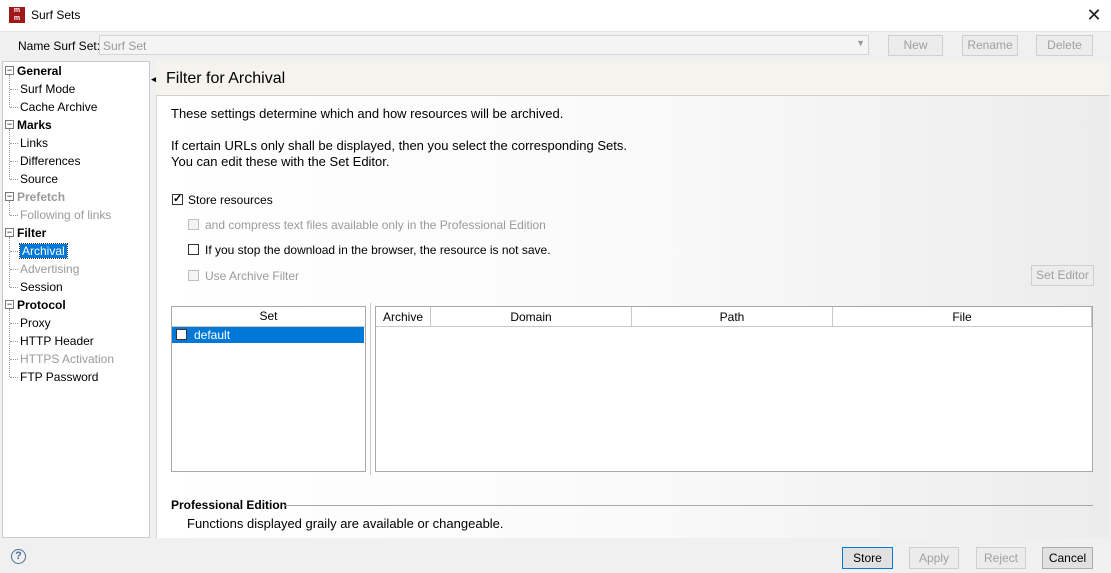 This screenshot has height=573, width=1111. I want to click on tree-section-filter: Filter, so click(31, 233).